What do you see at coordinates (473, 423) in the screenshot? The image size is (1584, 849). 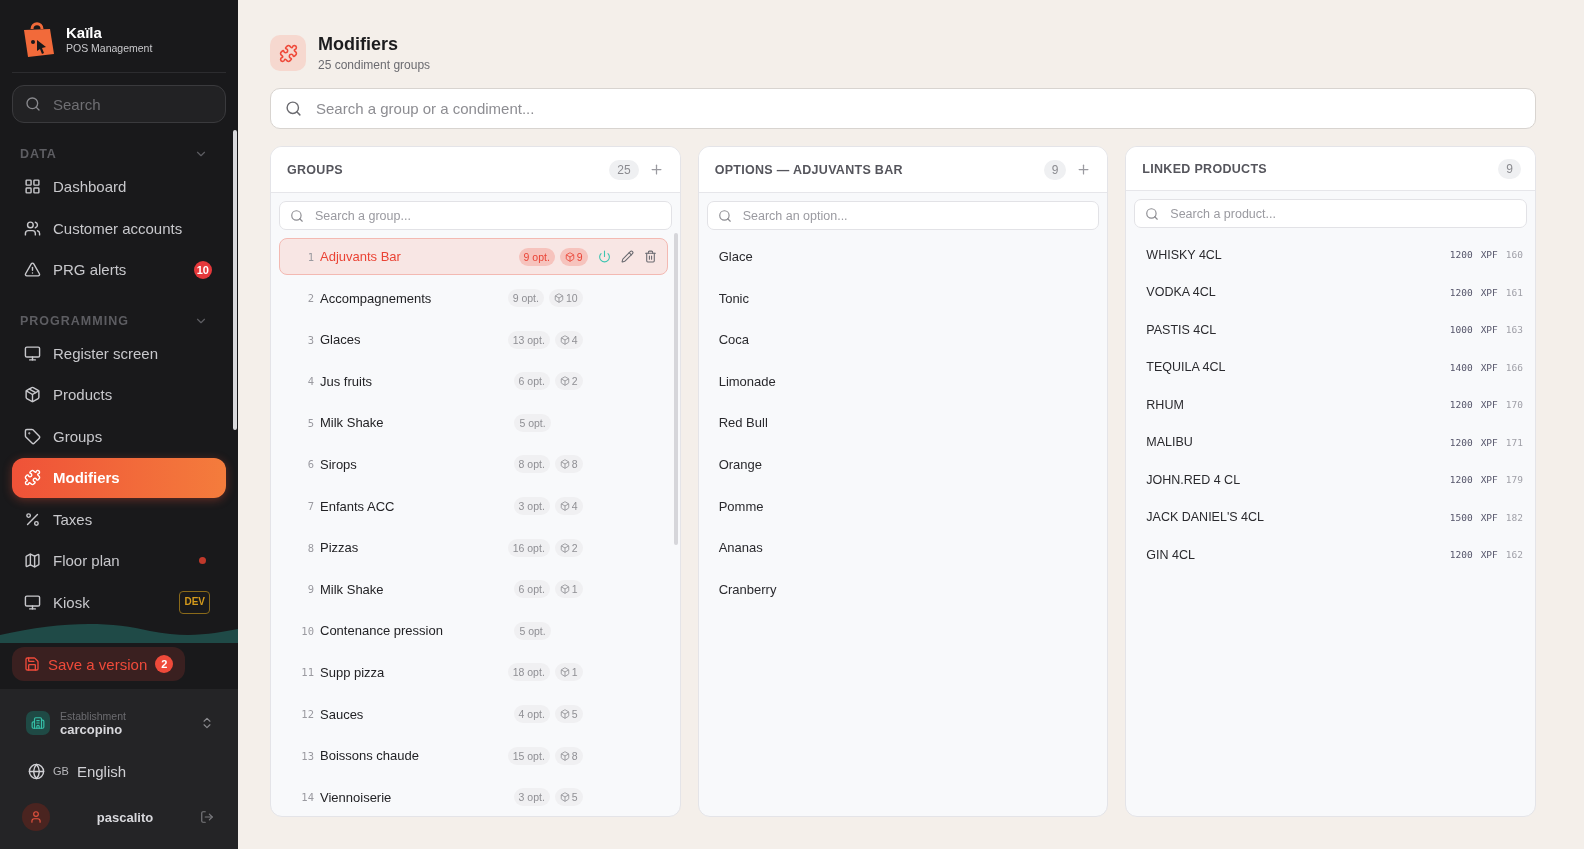 I see `group-row: 5 Milk Shake 5 opt.` at bounding box center [473, 423].